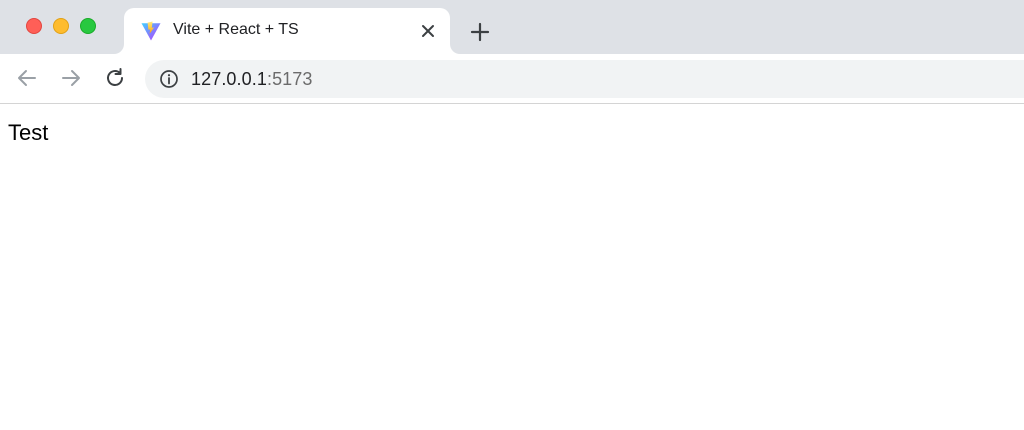 Image resolution: width=1024 pixels, height=430 pixels. I want to click on plus-icon, so click(480, 32).